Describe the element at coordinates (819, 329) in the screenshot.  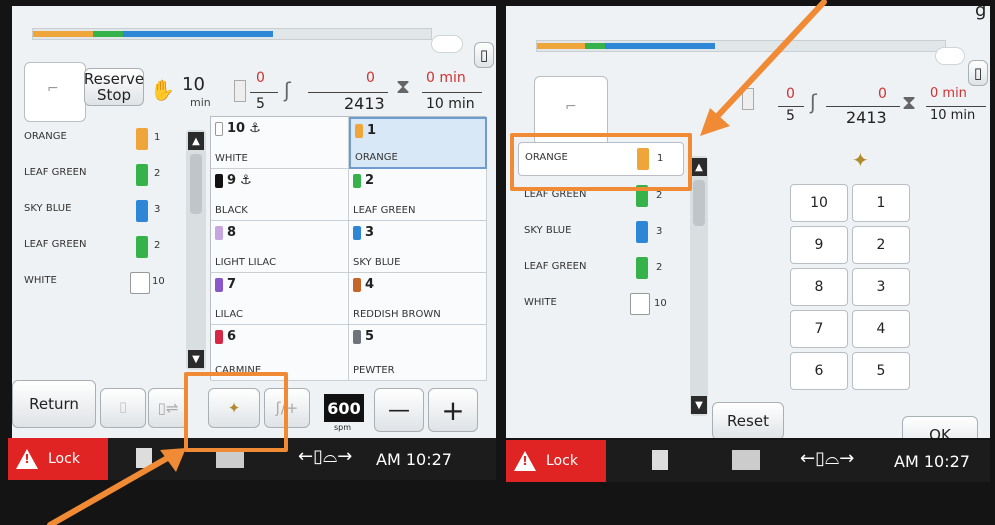
I see `numpad-key: 7` at that location.